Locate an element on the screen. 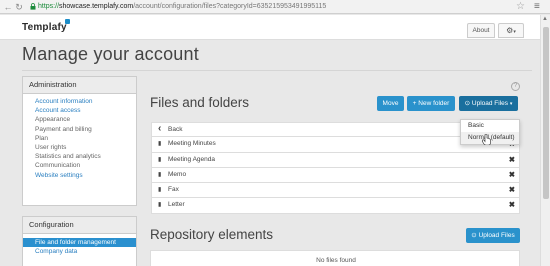  repository-list: No files found is located at coordinates (335, 258).